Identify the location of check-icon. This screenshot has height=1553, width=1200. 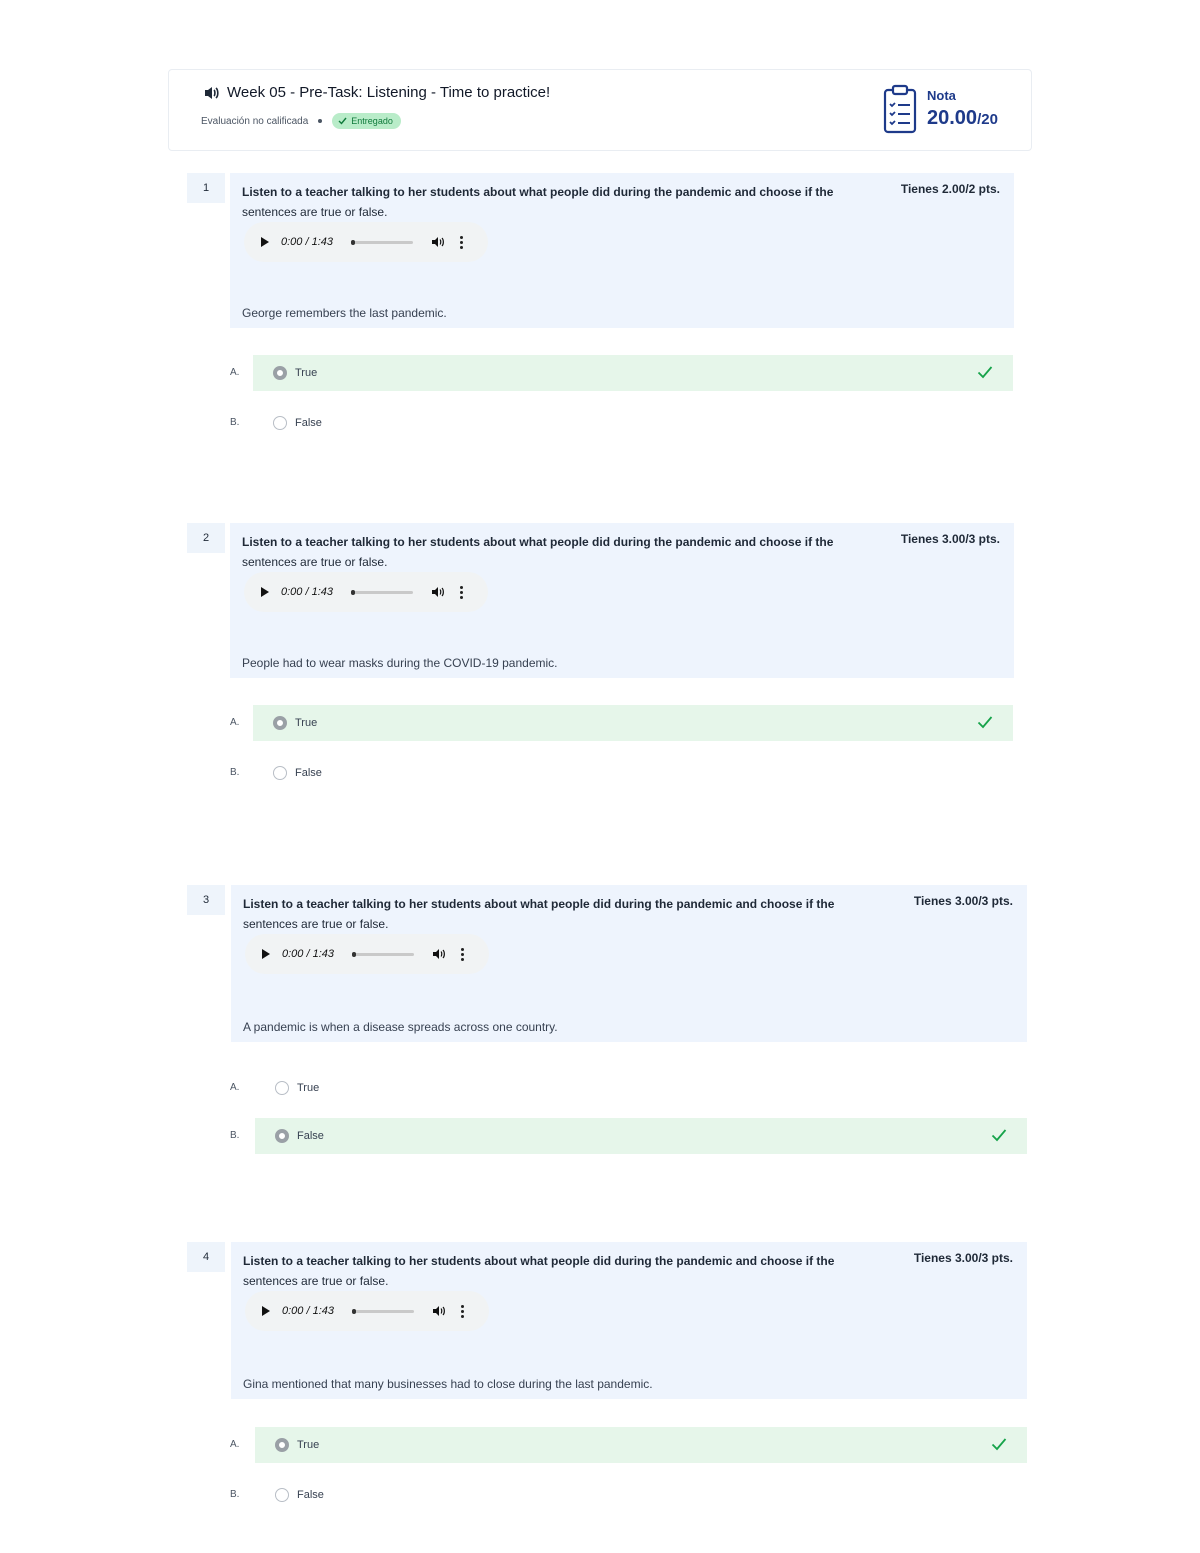
(342, 121).